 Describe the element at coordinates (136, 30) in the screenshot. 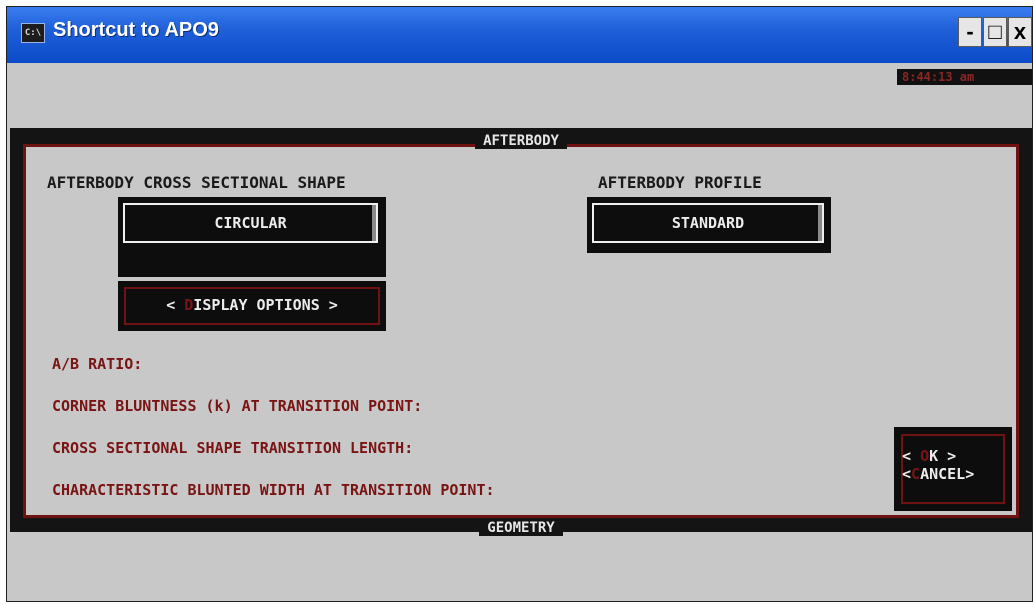

I see `window-title: Shortcut to APO9` at that location.